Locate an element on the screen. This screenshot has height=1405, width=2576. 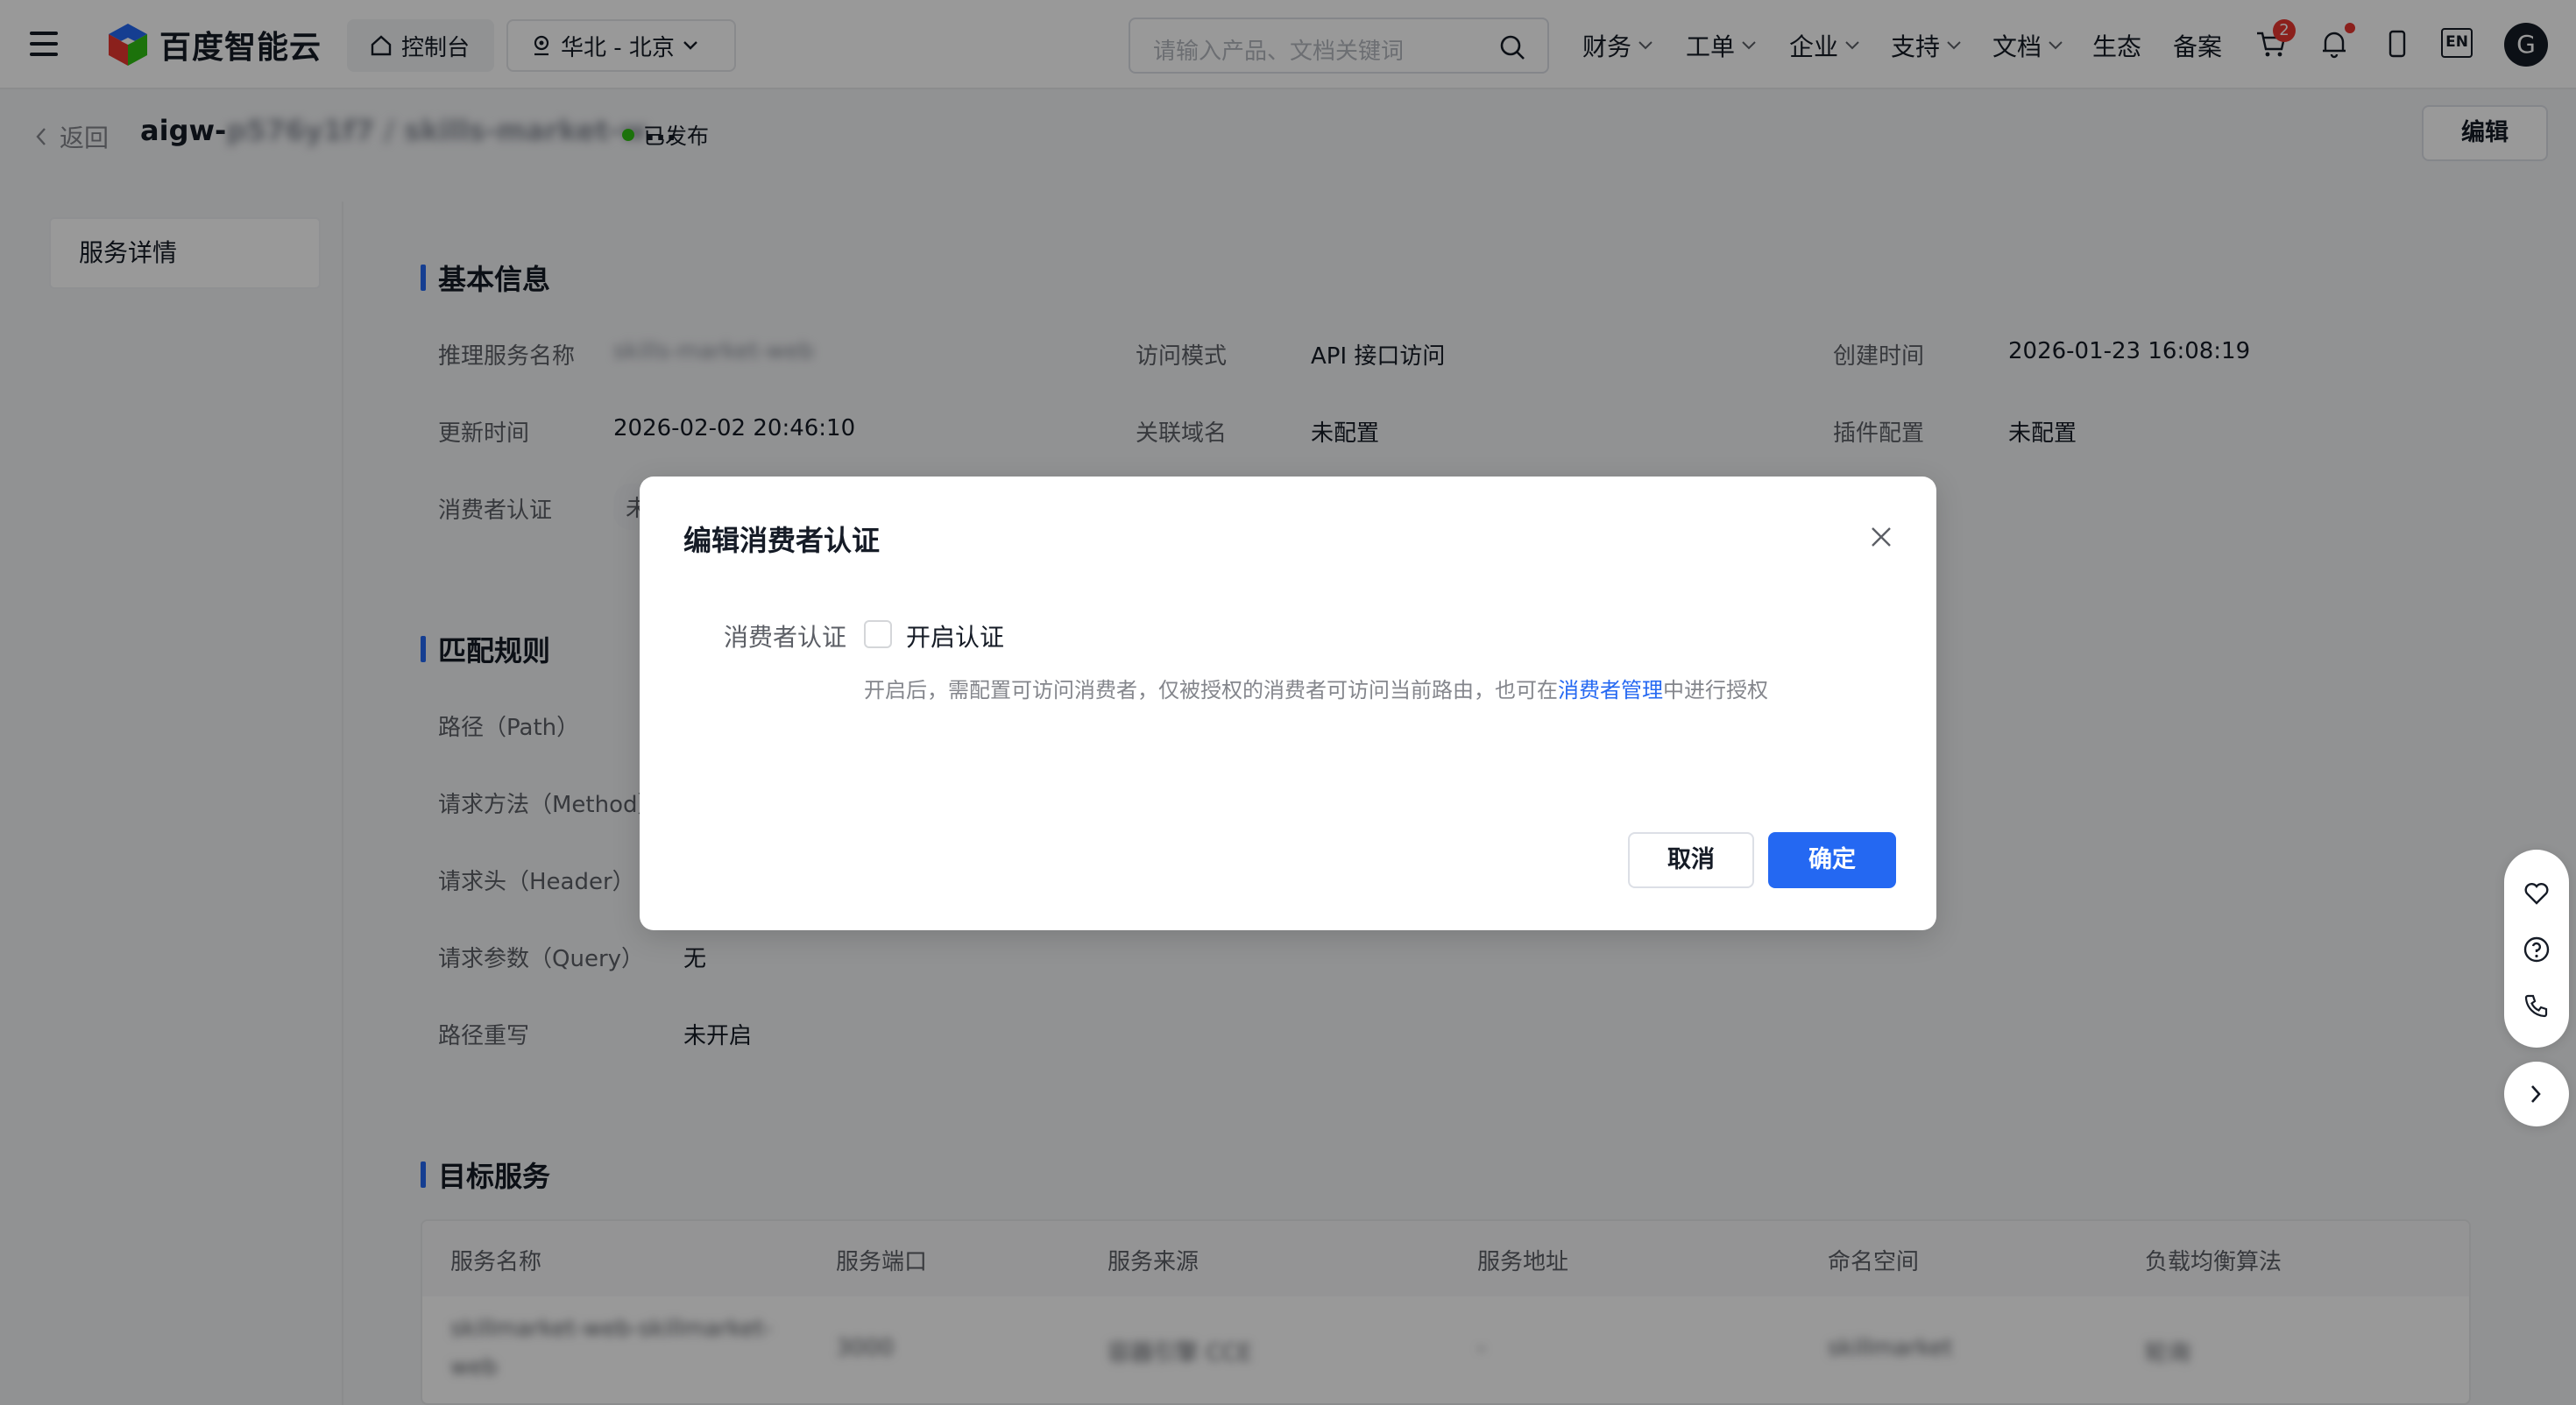
chevron-right-icon is located at coordinates (2536, 1094).